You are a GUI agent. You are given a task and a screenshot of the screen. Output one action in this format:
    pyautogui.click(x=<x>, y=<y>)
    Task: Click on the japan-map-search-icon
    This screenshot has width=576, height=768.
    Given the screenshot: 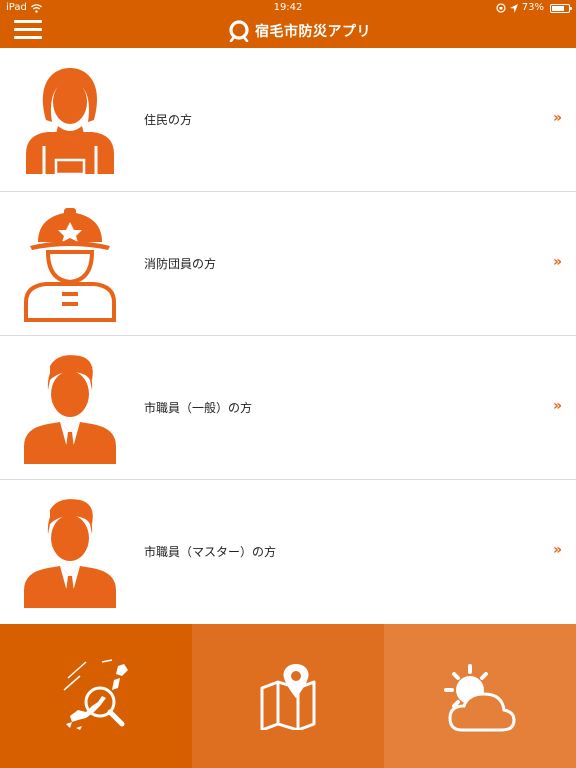 What is the action you would take?
    pyautogui.click(x=95, y=694)
    